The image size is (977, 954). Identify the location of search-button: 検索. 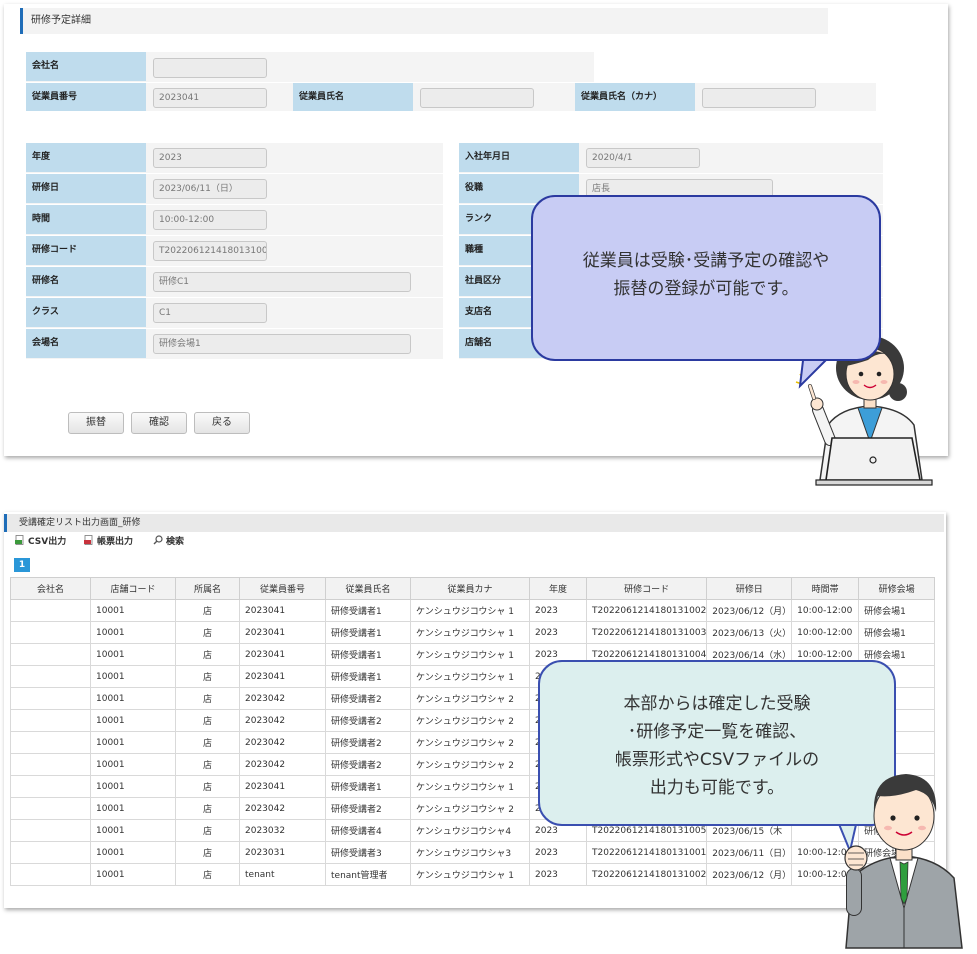
(168, 542).